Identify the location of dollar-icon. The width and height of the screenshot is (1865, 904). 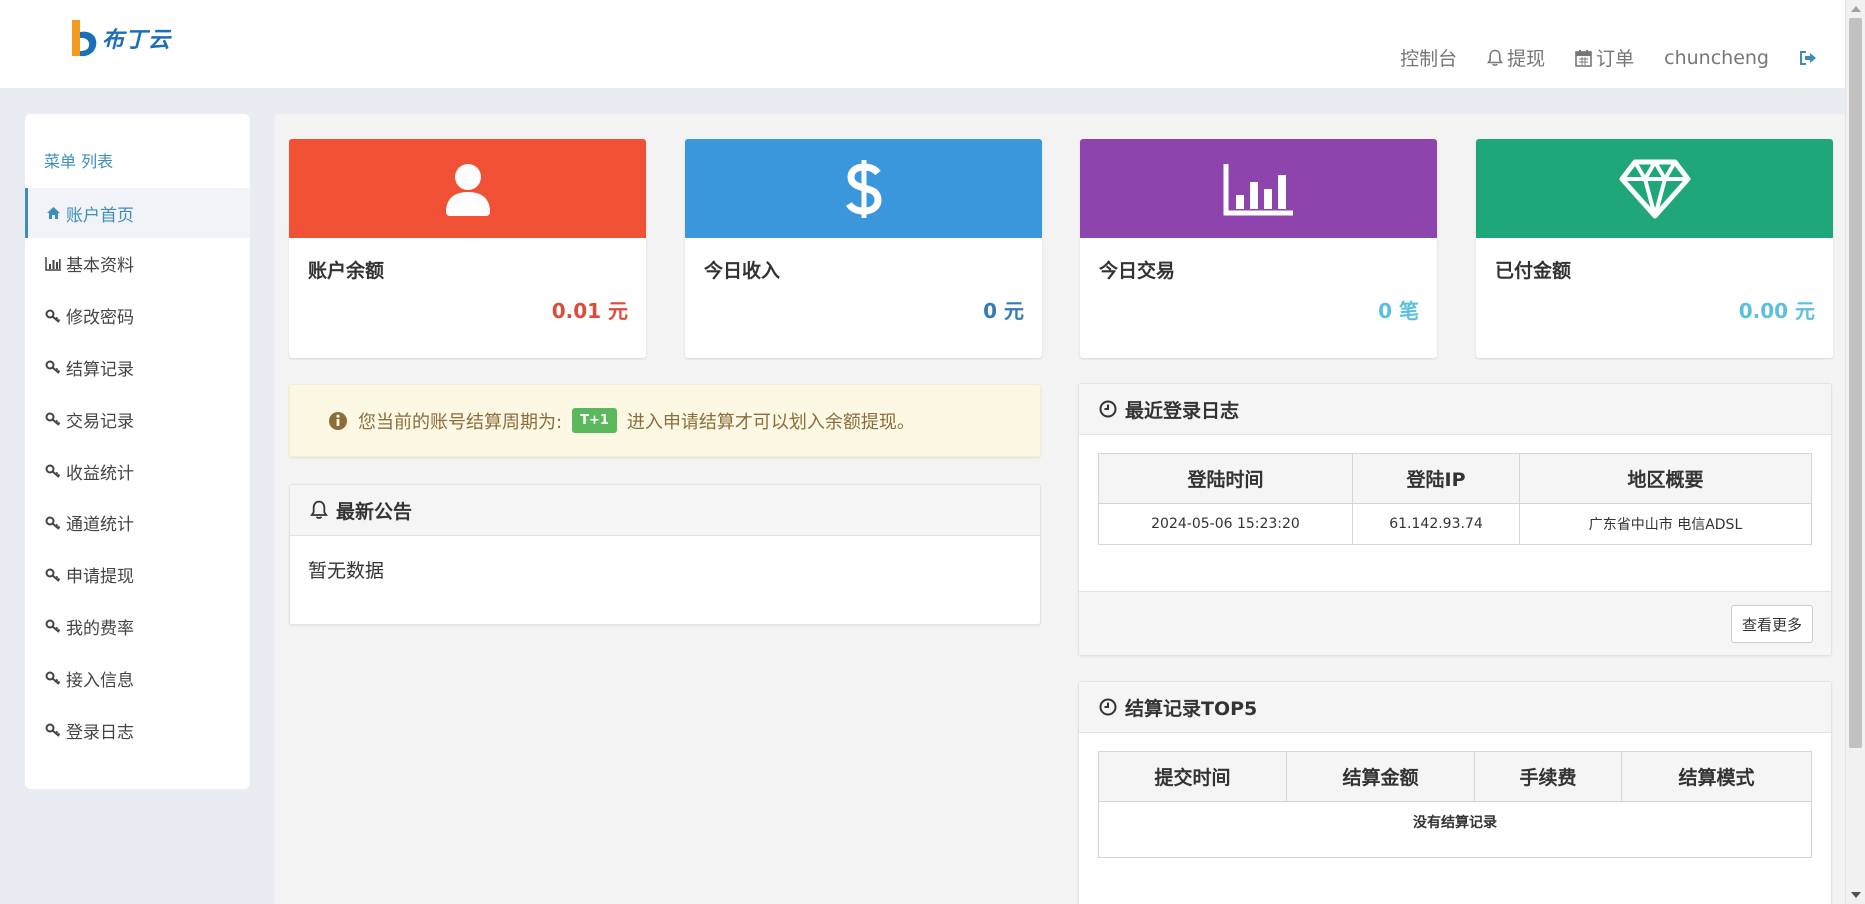
(863, 188).